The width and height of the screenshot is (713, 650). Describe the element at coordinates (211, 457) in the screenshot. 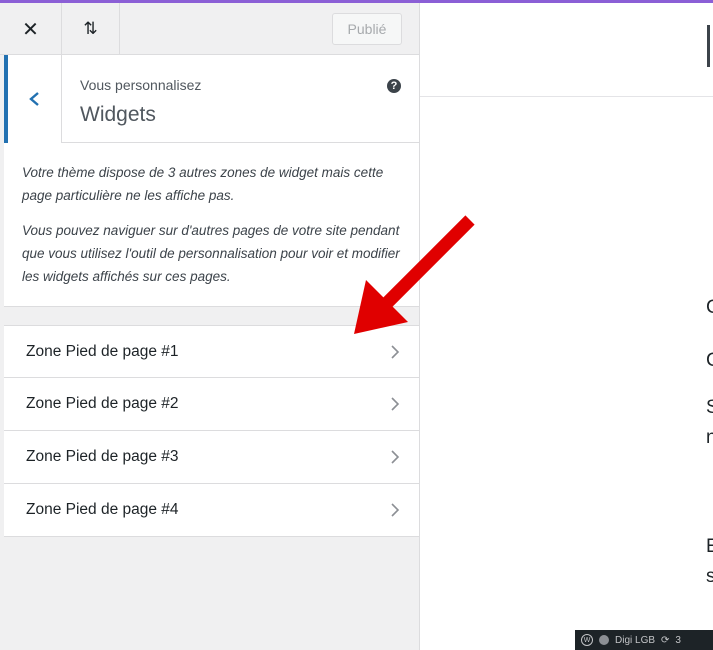

I see `zone-item-3: Zone Pied de page #3` at that location.